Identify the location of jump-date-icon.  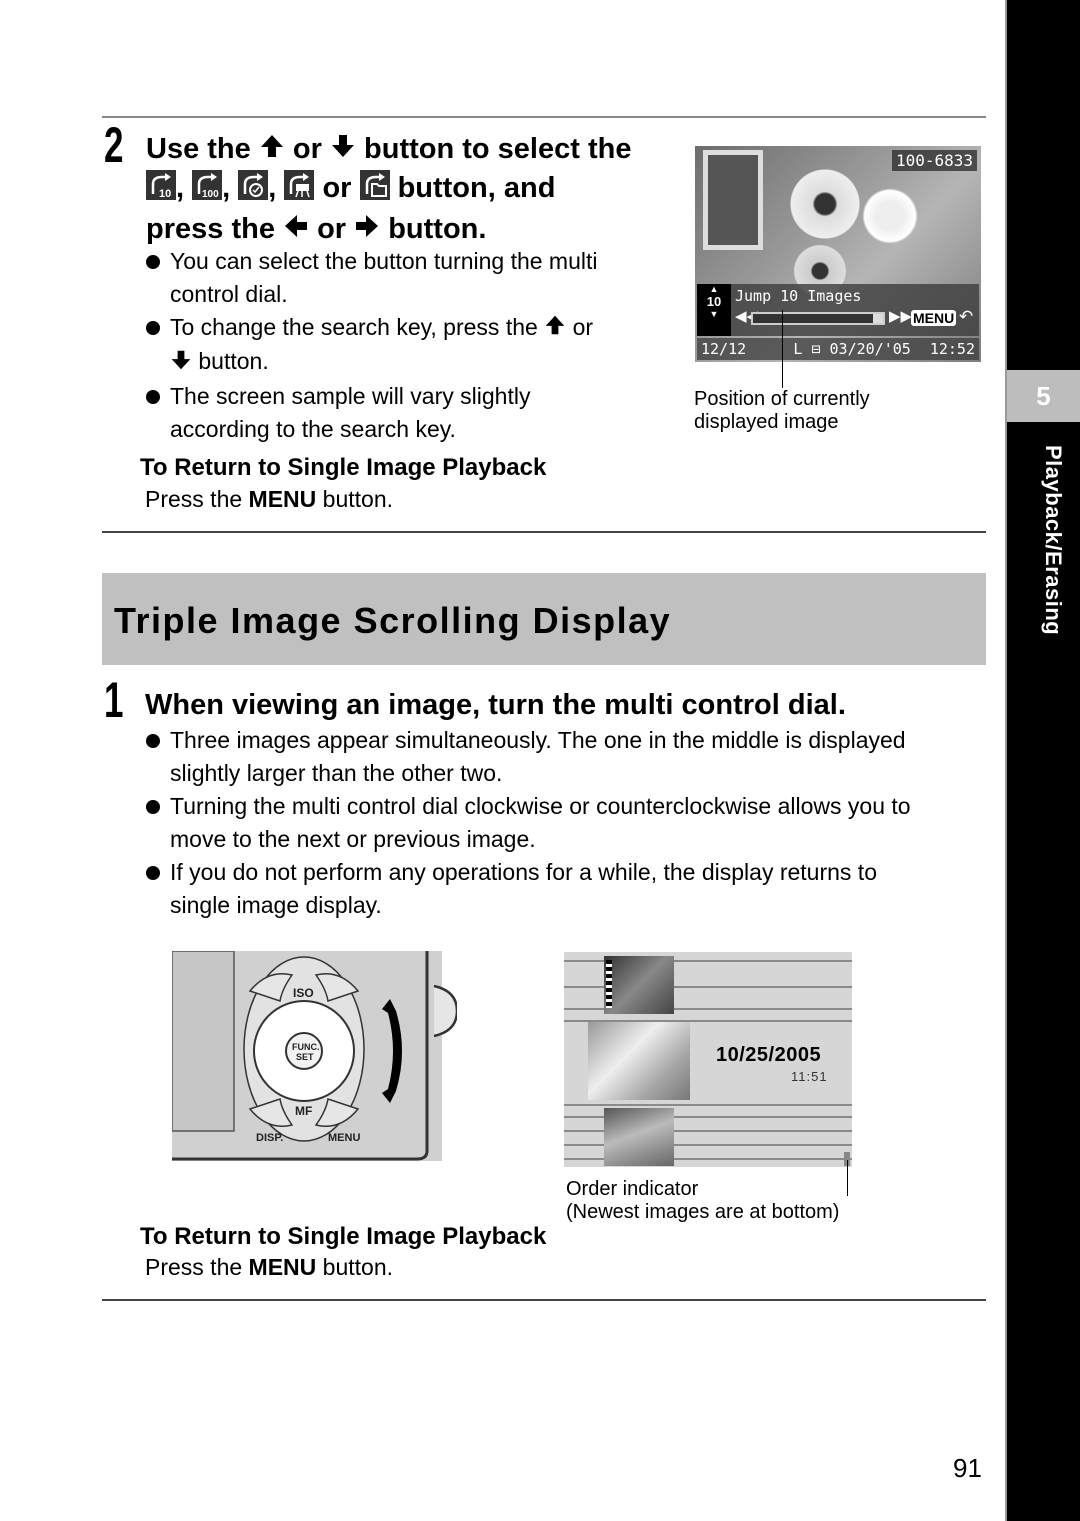
(253, 189).